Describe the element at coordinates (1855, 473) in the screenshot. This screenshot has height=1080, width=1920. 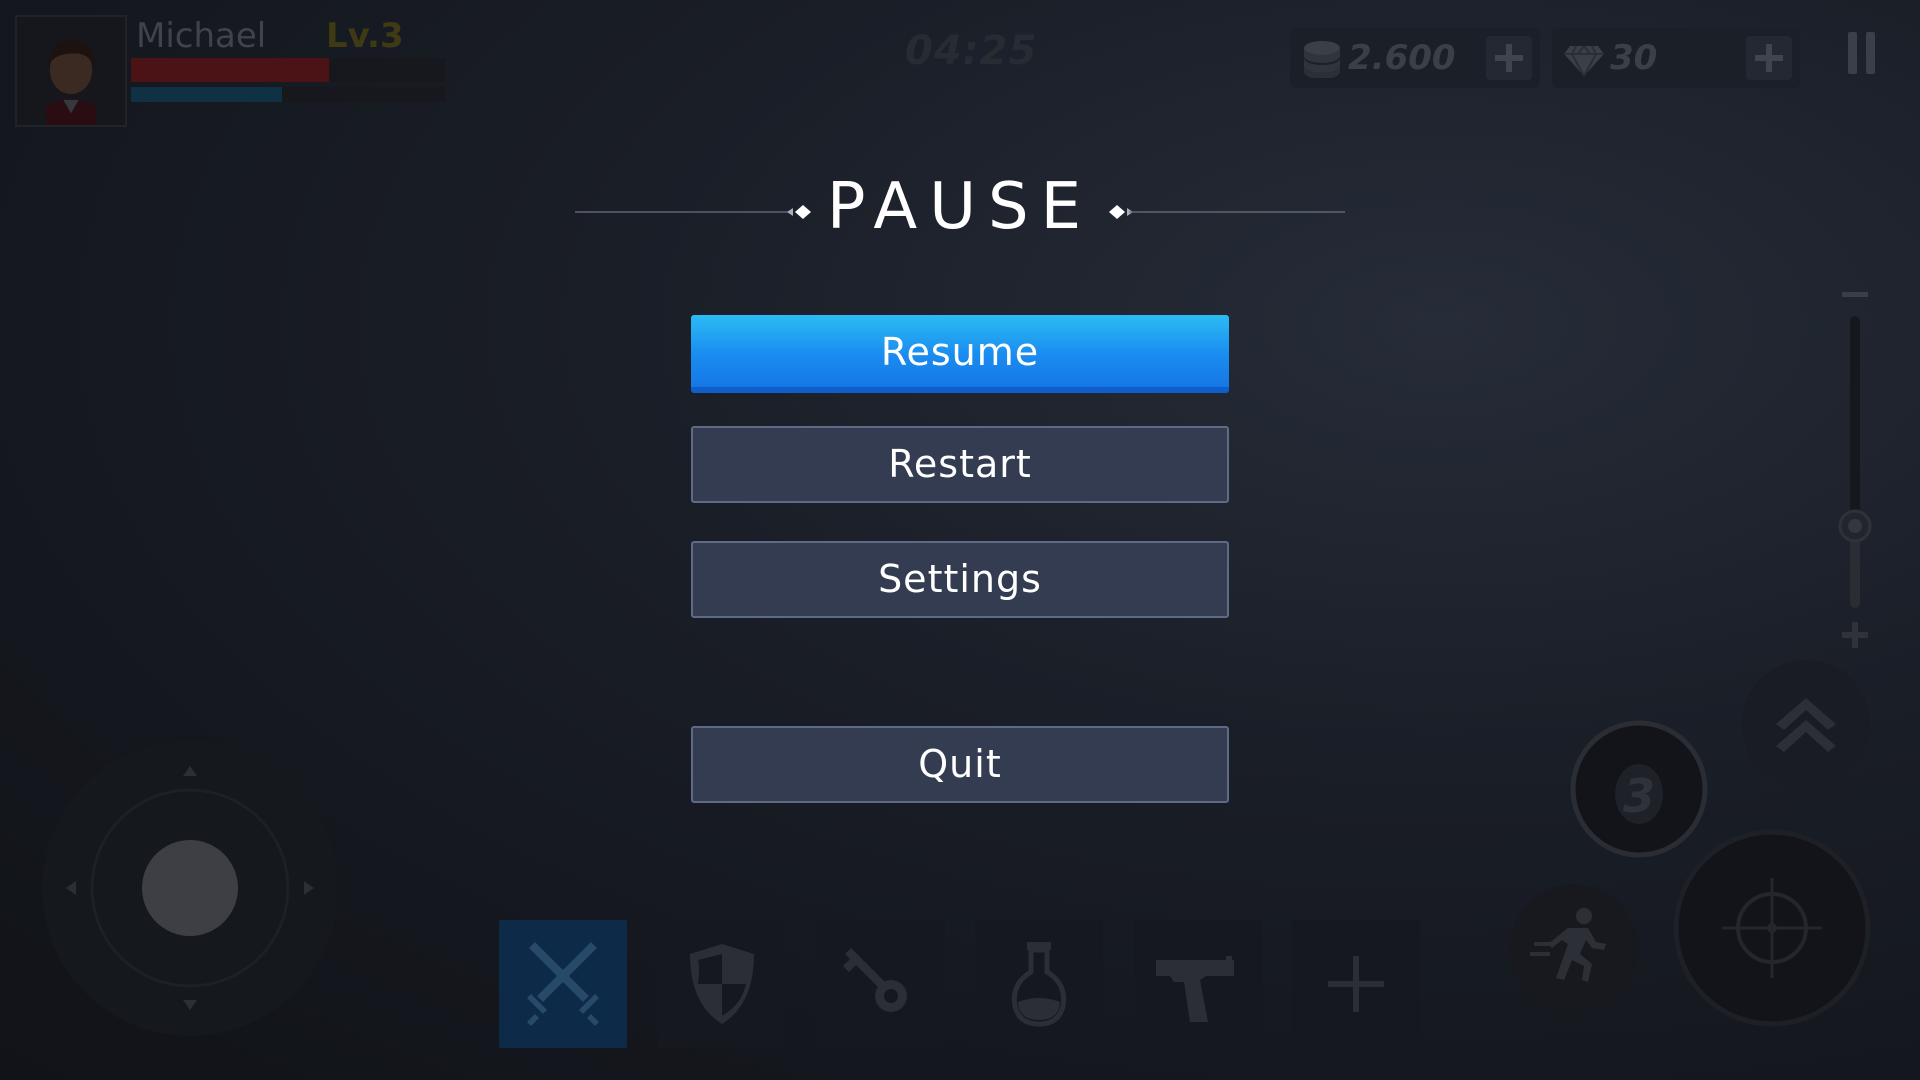
I see `zoom-slider` at that location.